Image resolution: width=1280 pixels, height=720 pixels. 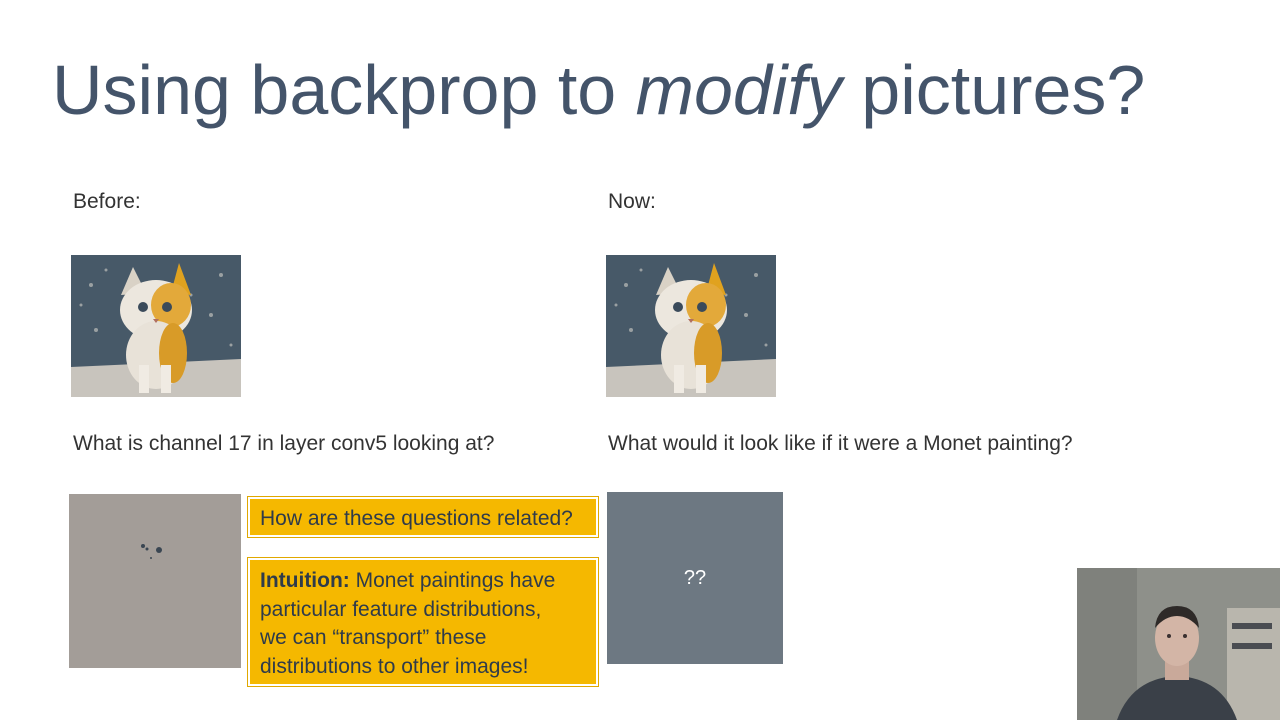 I want to click on presenter-webcam, so click(x=1178, y=644).